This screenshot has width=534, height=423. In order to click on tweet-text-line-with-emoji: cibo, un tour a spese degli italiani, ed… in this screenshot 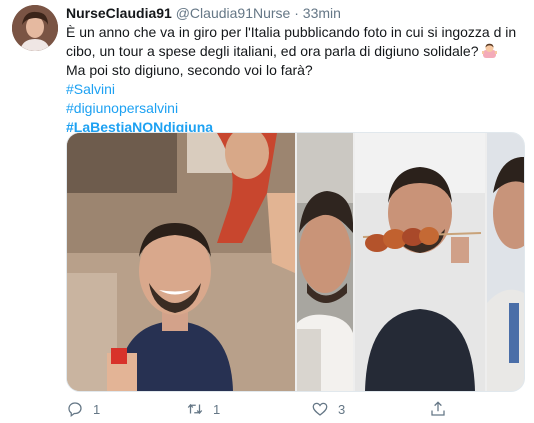, I will do `click(297, 51)`.